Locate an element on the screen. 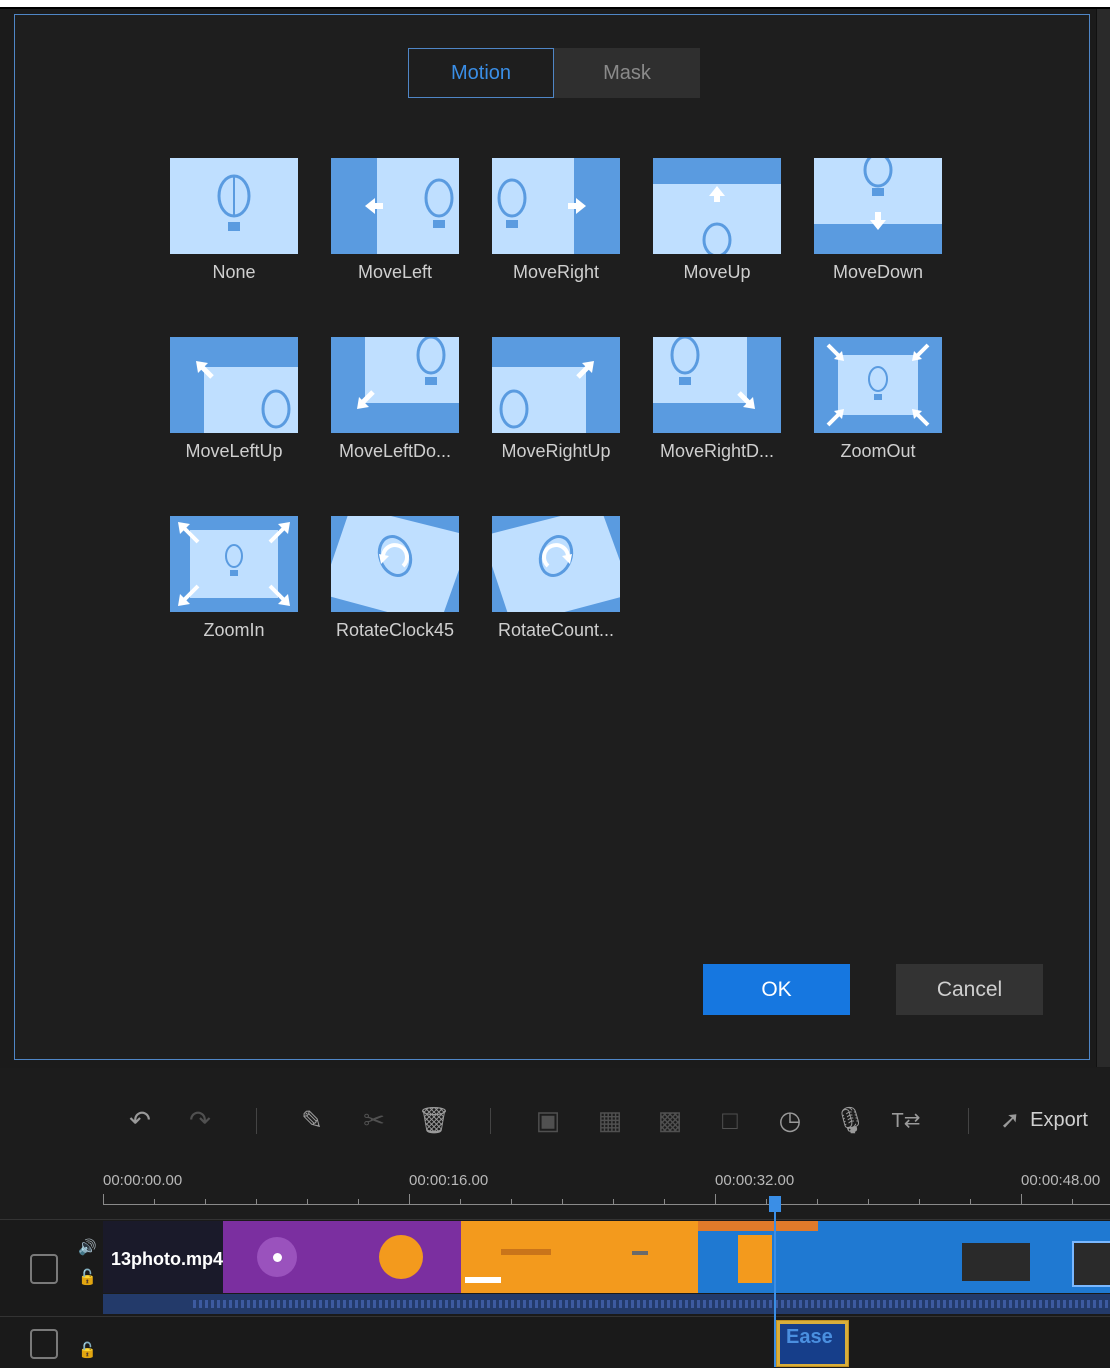  effect-moverightup-thumbnail is located at coordinates (556, 385).